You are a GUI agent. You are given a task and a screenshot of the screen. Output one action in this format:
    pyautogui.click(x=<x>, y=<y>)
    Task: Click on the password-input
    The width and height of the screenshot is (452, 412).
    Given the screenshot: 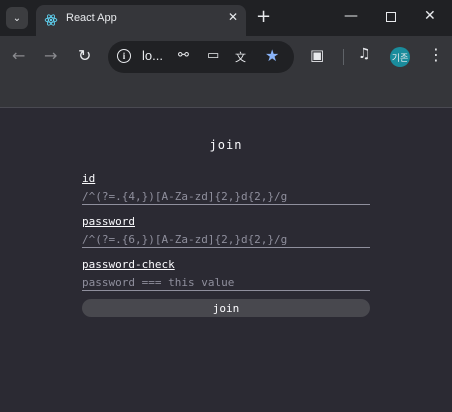 What is the action you would take?
    pyautogui.click(x=226, y=239)
    